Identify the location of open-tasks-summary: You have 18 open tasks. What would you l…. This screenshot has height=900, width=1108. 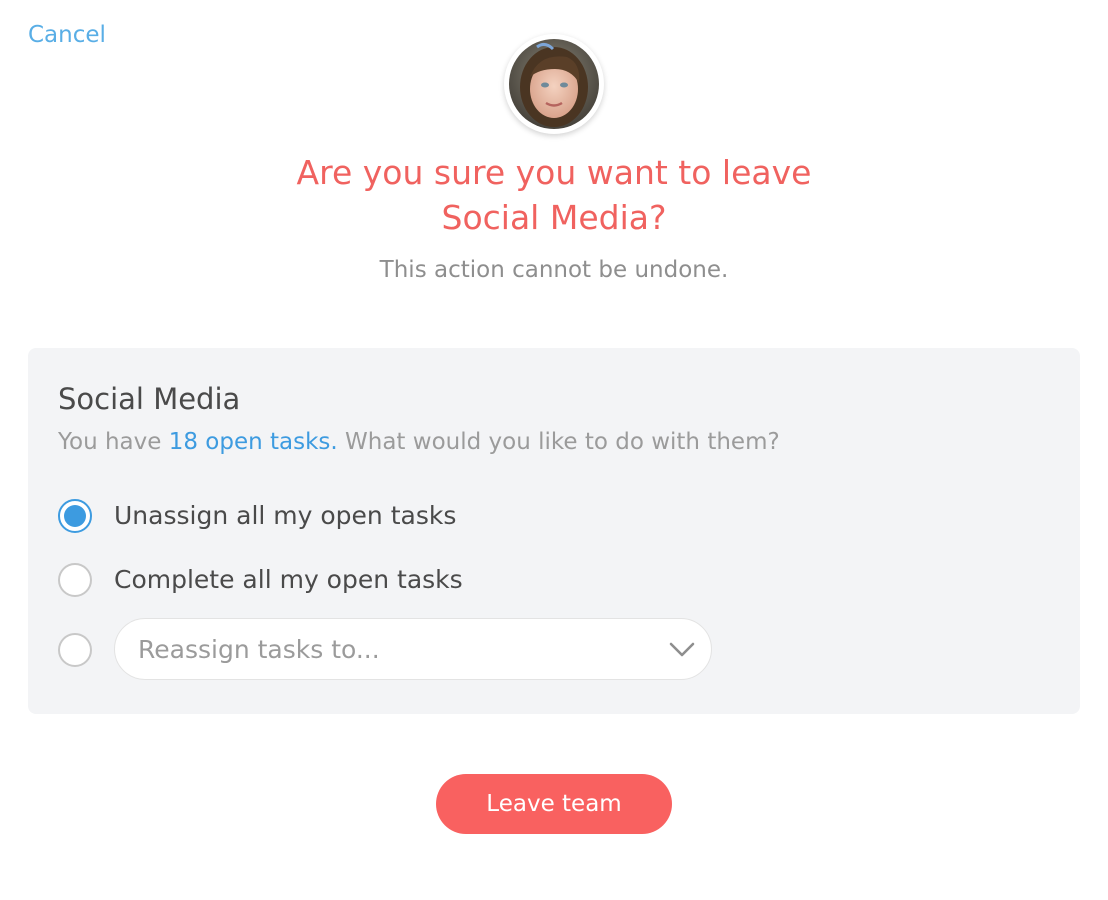
(419, 442).